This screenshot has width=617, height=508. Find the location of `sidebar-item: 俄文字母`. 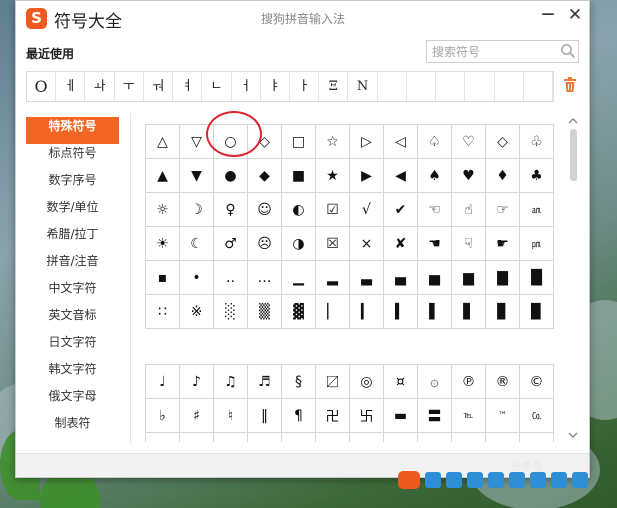

sidebar-item: 俄文字母 is located at coordinates (72, 400).